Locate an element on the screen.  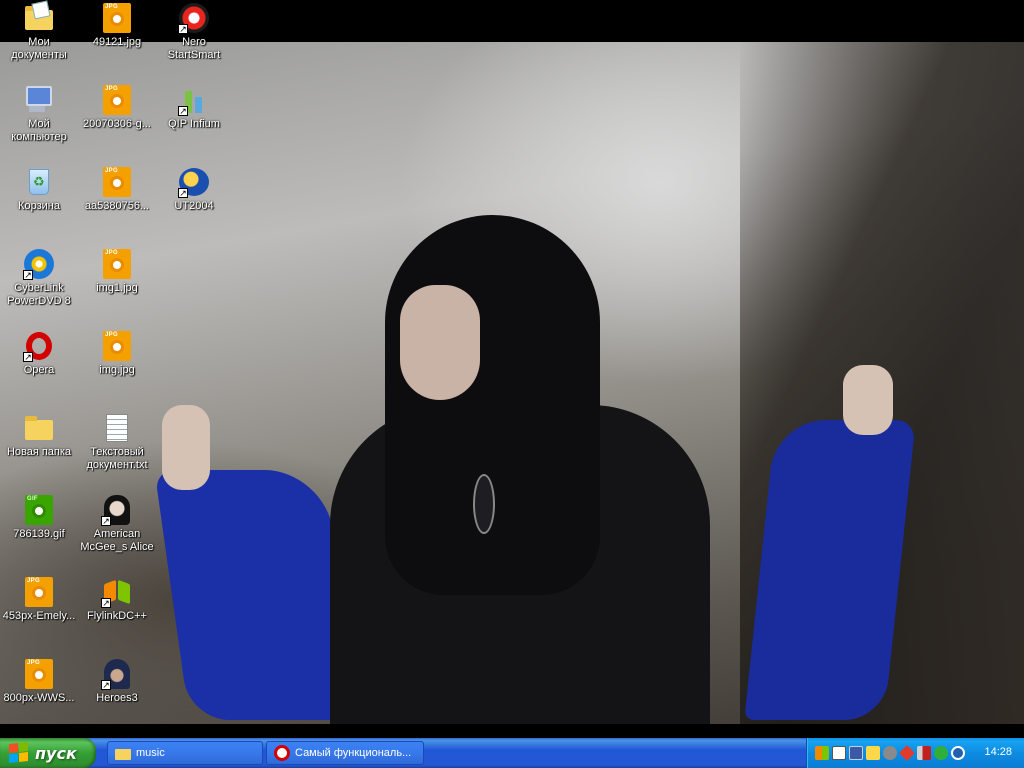
qip-icon: ↗ is located at coordinates (194, 100).